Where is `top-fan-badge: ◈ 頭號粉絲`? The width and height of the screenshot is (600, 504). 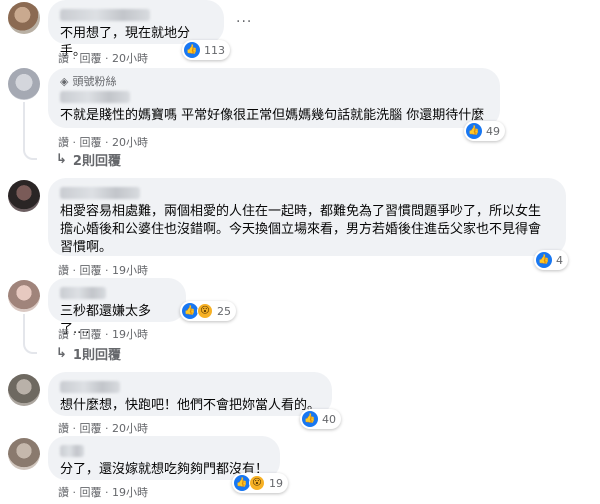 top-fan-badge: ◈ 頭號粉絲 is located at coordinates (274, 82).